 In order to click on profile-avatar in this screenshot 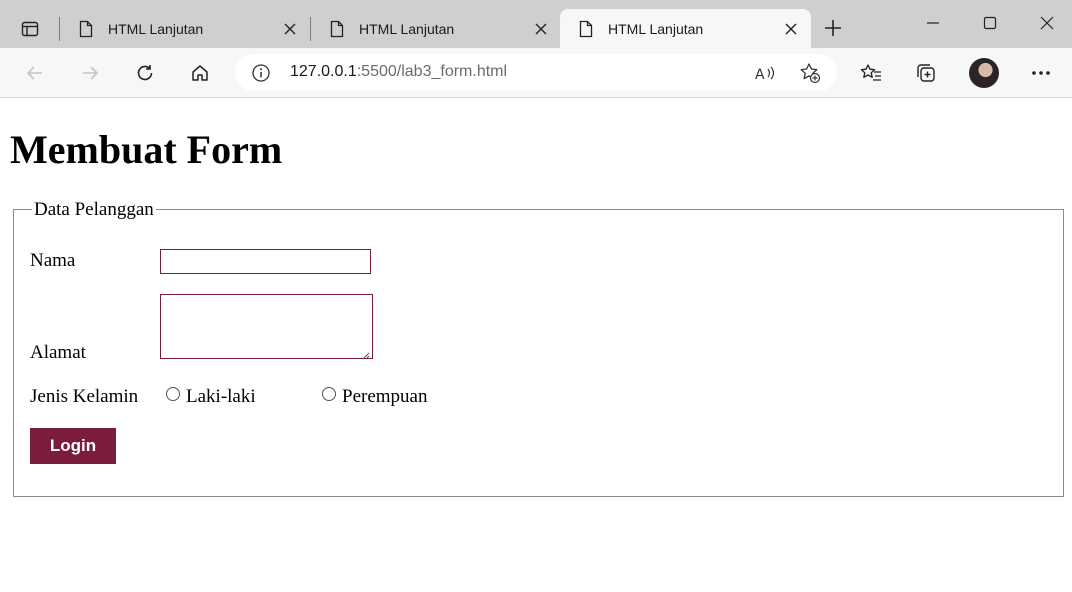, I will do `click(984, 73)`.